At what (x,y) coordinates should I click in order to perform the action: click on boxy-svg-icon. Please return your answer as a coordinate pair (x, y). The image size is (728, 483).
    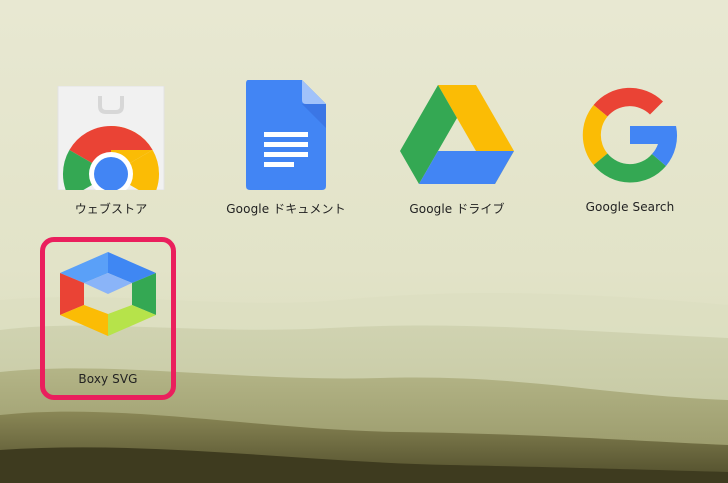
    Looking at the image, I should click on (108, 294).